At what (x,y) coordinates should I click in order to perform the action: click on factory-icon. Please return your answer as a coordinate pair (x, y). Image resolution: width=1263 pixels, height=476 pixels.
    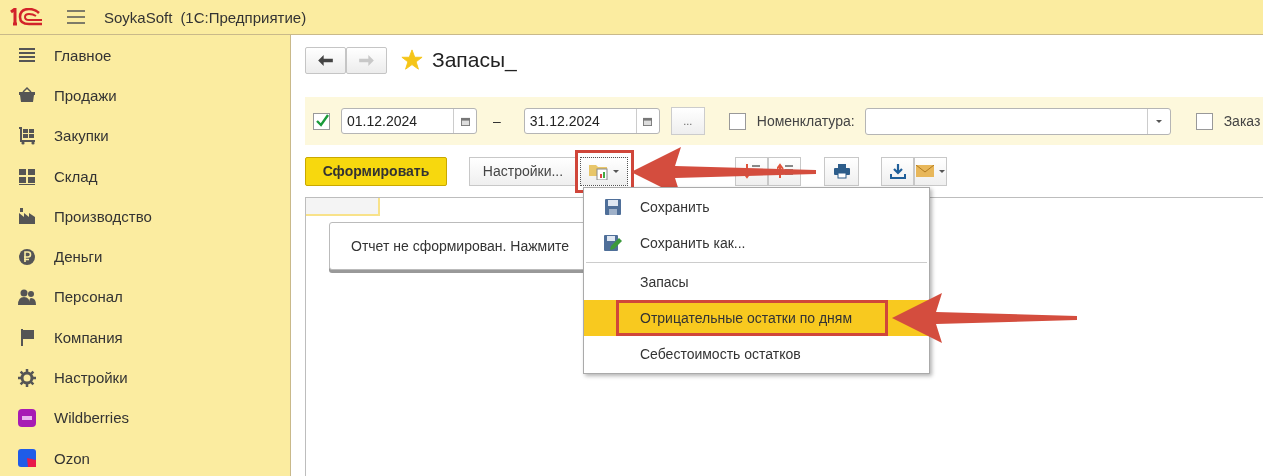
    Looking at the image, I should click on (27, 216).